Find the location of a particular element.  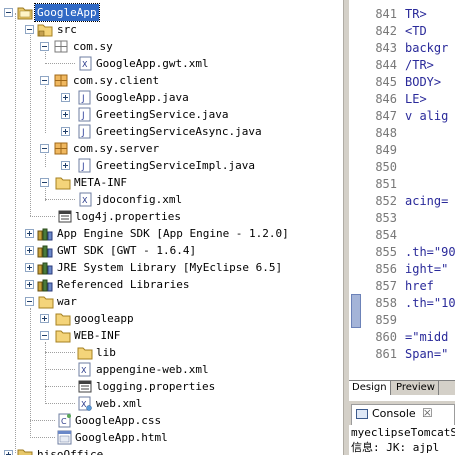

line-number: 851 is located at coordinates (386, 184).